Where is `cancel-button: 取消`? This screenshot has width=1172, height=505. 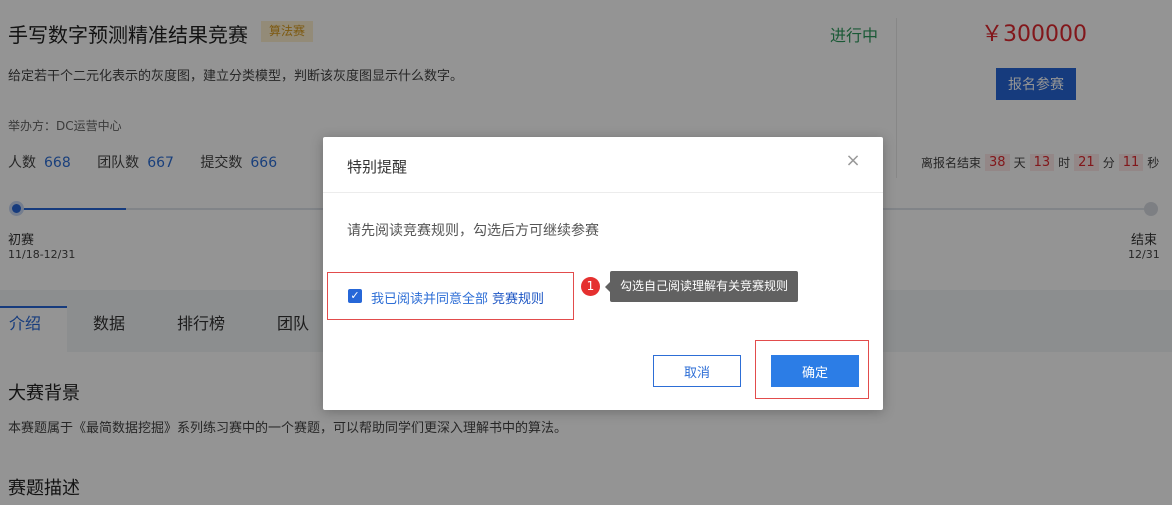 cancel-button: 取消 is located at coordinates (697, 371).